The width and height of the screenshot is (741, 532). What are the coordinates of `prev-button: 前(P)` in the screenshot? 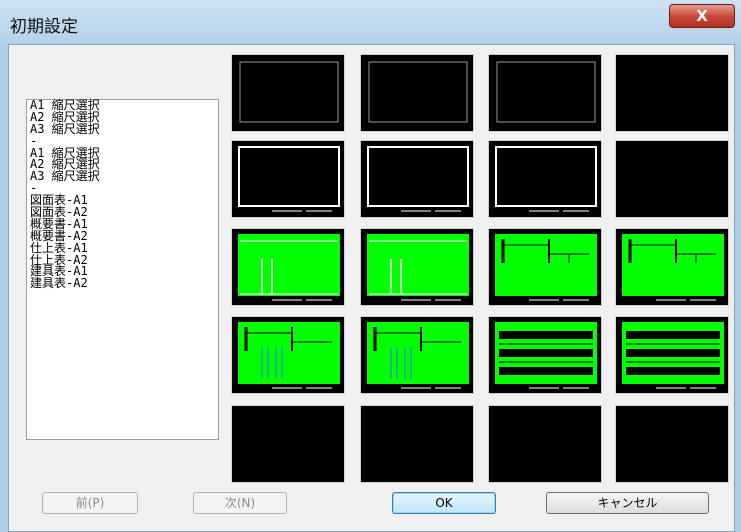 It's located at (90, 503).